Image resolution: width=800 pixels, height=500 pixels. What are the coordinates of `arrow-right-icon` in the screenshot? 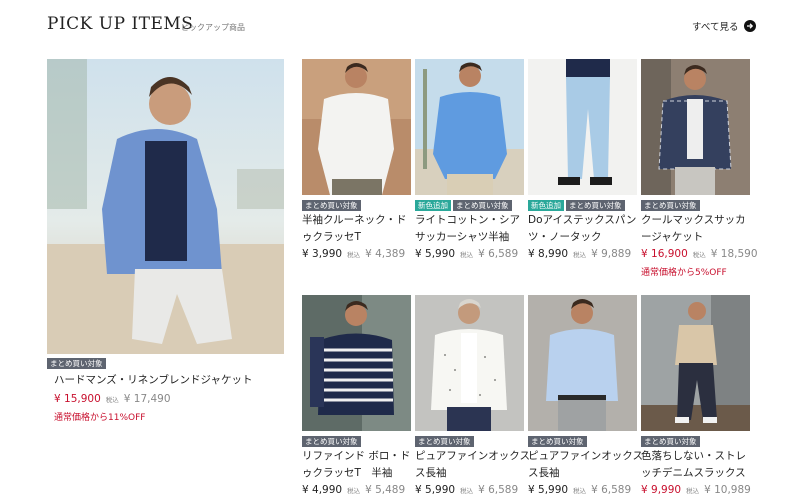 It's located at (750, 26).